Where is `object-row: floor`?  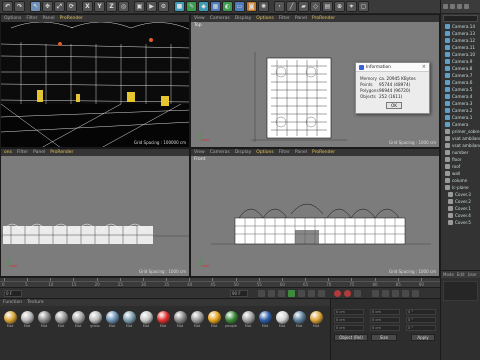
object-row: floor is located at coordinates (460, 159).